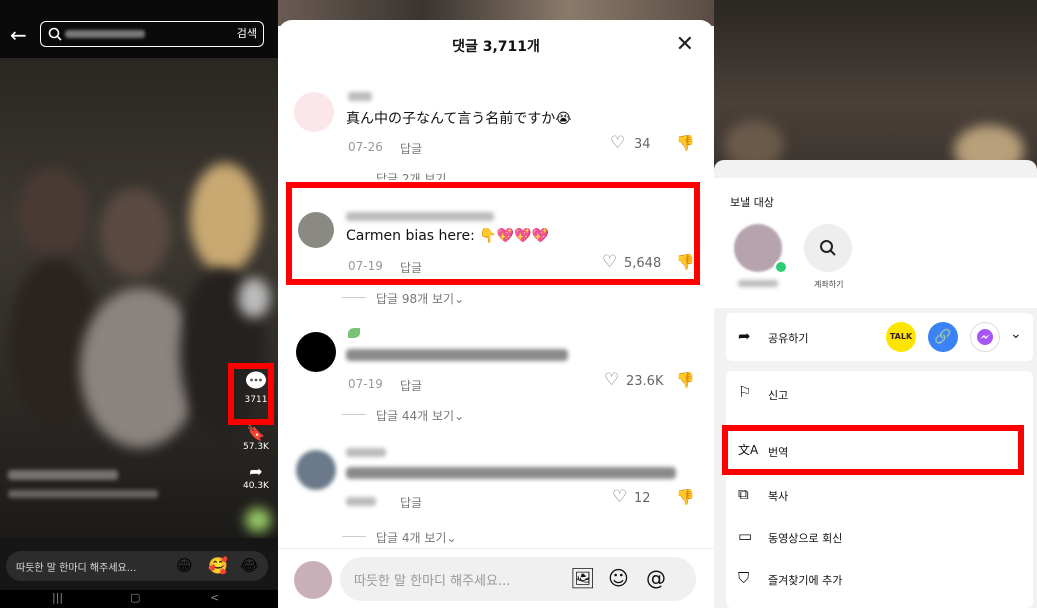 The image size is (1037, 608). What do you see at coordinates (420, 415) in the screenshot?
I see `view-replies-link: 답글 44개 보기⌄` at bounding box center [420, 415].